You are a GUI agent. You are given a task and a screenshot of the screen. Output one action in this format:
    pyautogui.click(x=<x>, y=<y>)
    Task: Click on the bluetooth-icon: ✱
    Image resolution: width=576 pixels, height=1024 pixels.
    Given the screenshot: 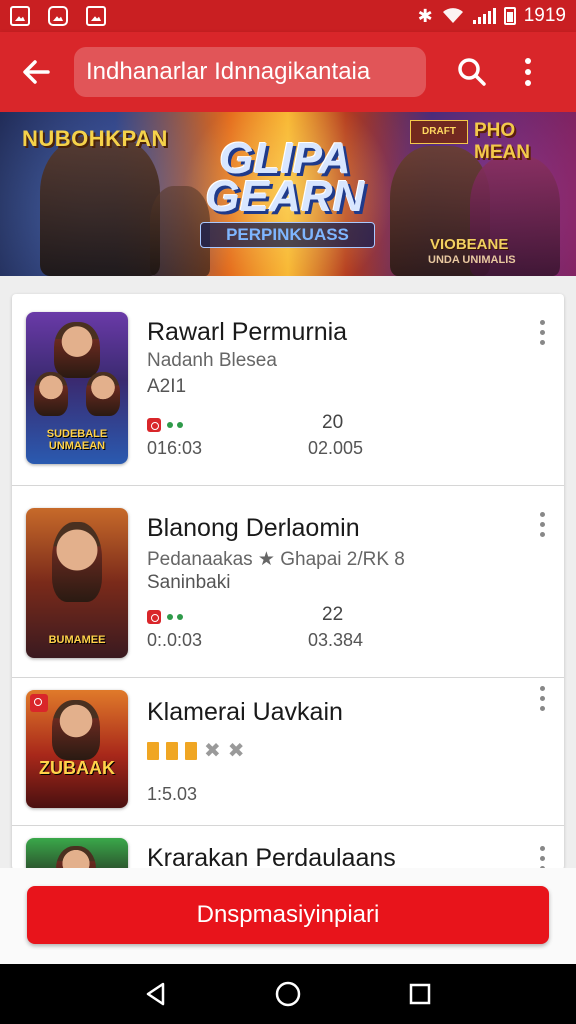 What is the action you would take?
    pyautogui.click(x=425, y=15)
    